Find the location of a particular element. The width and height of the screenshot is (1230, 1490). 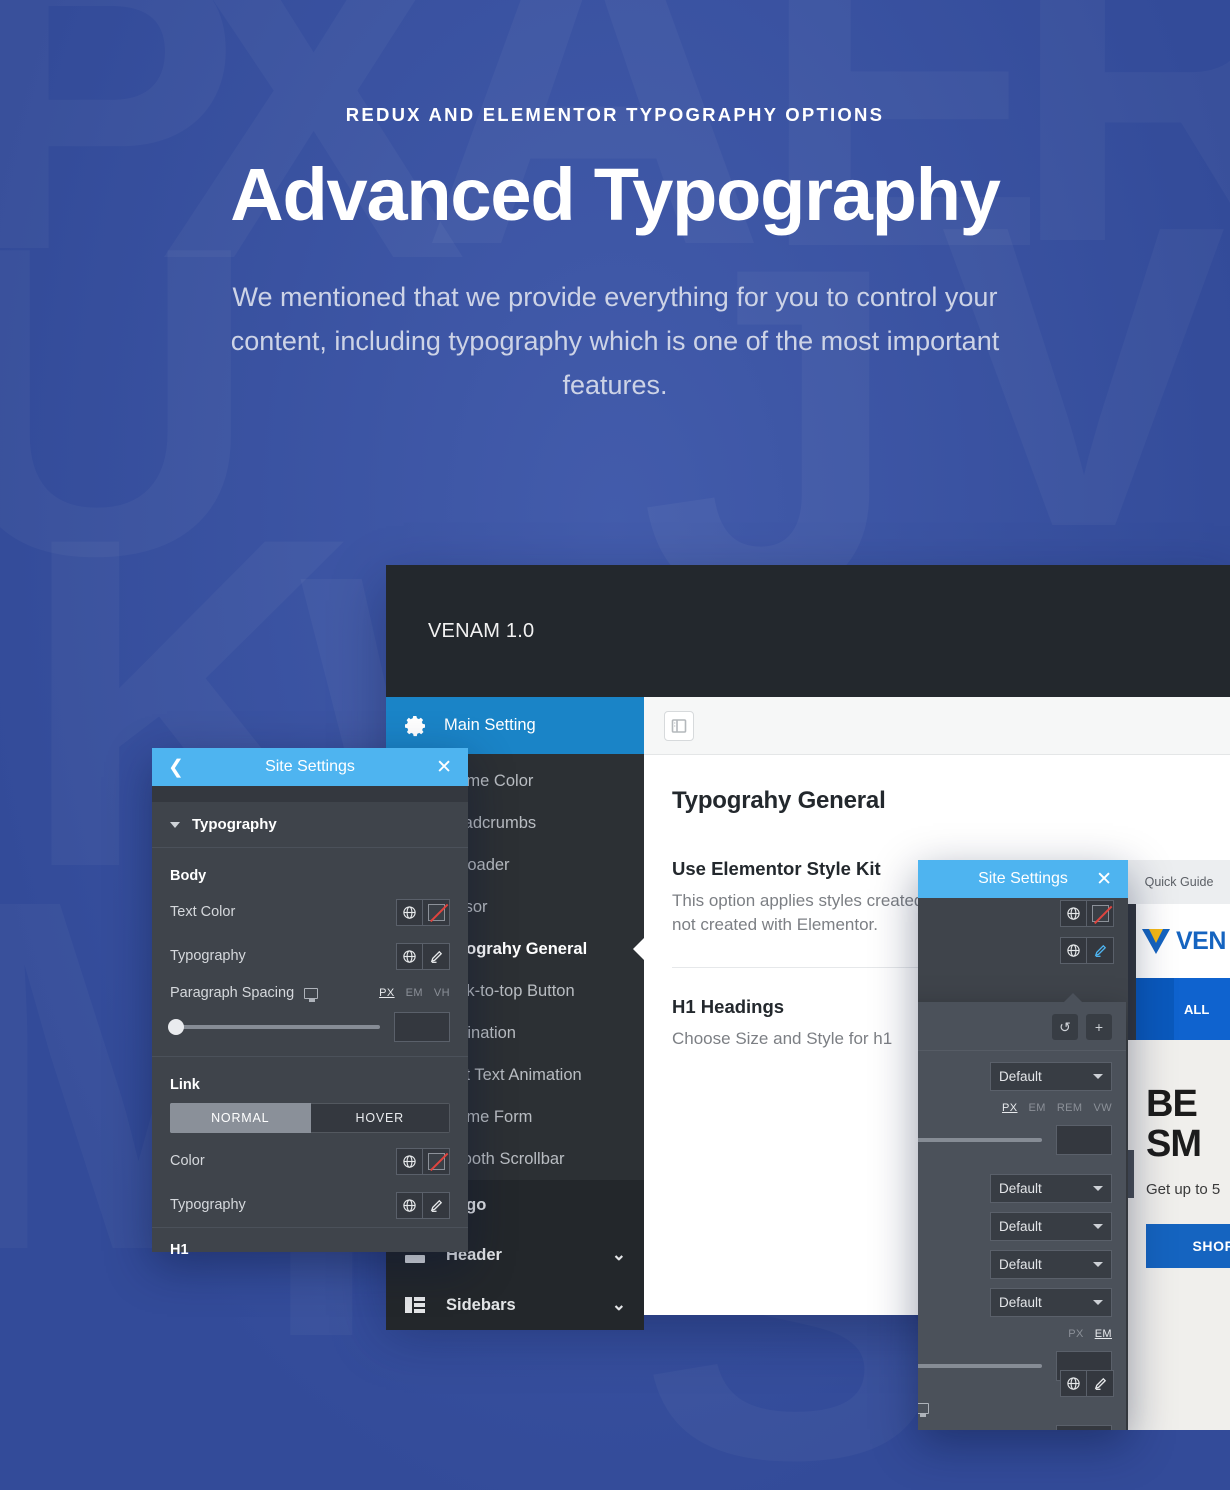

preview-hero-line1: BE is located at coordinates (1172, 1104).